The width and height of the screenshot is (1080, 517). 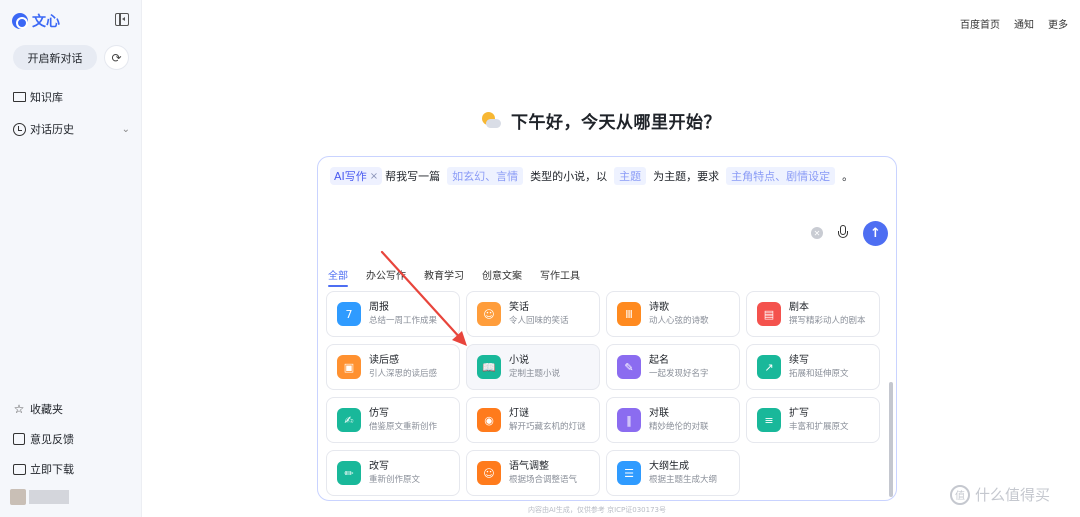 I want to click on card-text: 周报 总结一周工作成果, so click(x=403, y=314).